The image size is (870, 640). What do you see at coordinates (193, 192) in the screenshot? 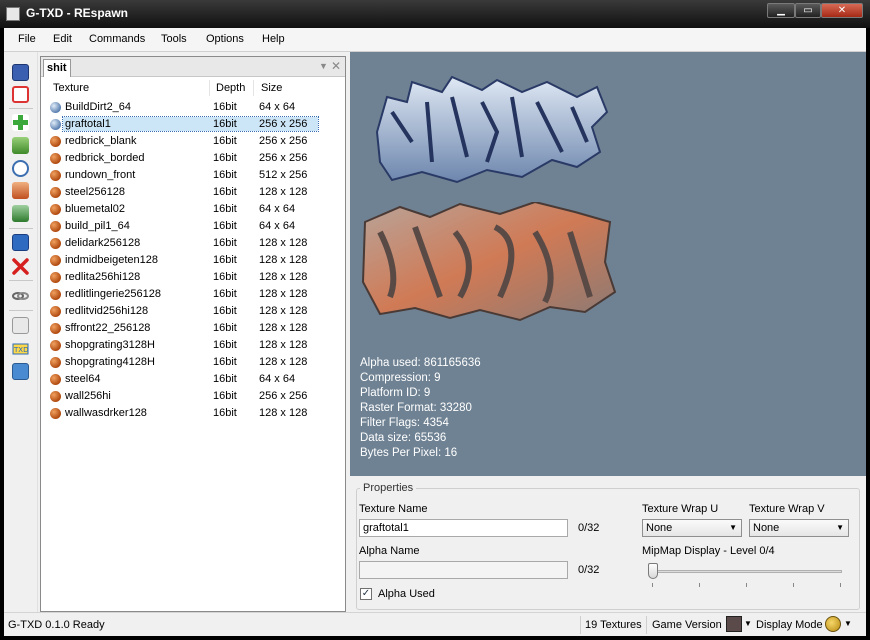
I see `texture-row: steel256128 16bit 128 x 128` at bounding box center [193, 192].